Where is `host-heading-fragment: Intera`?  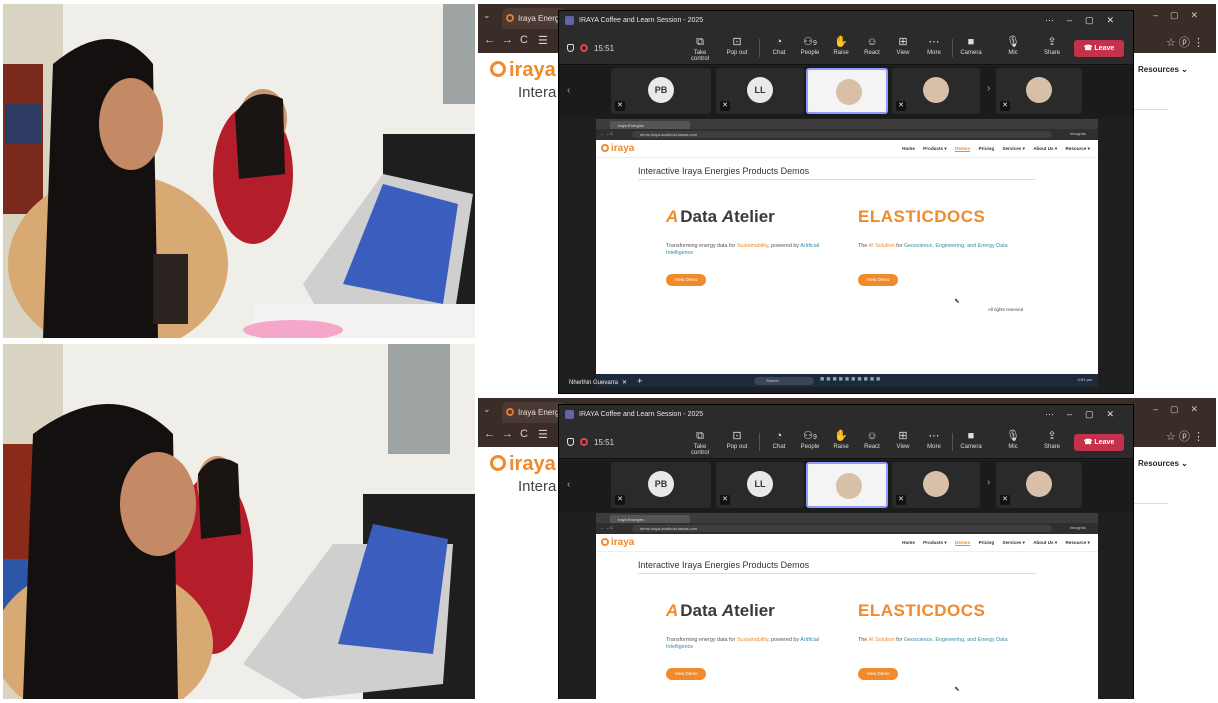
host-heading-fragment: Intera is located at coordinates (537, 486).